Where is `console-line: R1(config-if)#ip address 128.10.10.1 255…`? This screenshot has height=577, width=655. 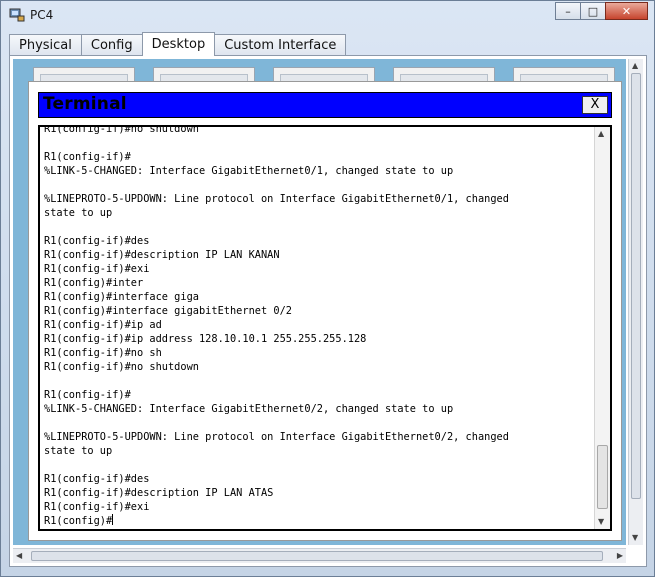
console-line: R1(config-if)#ip address 128.10.10.1 255… is located at coordinates (205, 339).